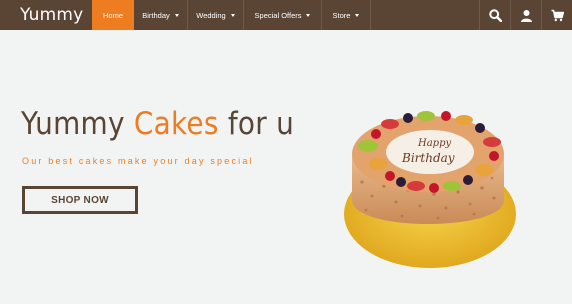 This screenshot has height=304, width=572. Describe the element at coordinates (211, 15) in the screenshot. I see `nav-item-label: Wedding` at that location.